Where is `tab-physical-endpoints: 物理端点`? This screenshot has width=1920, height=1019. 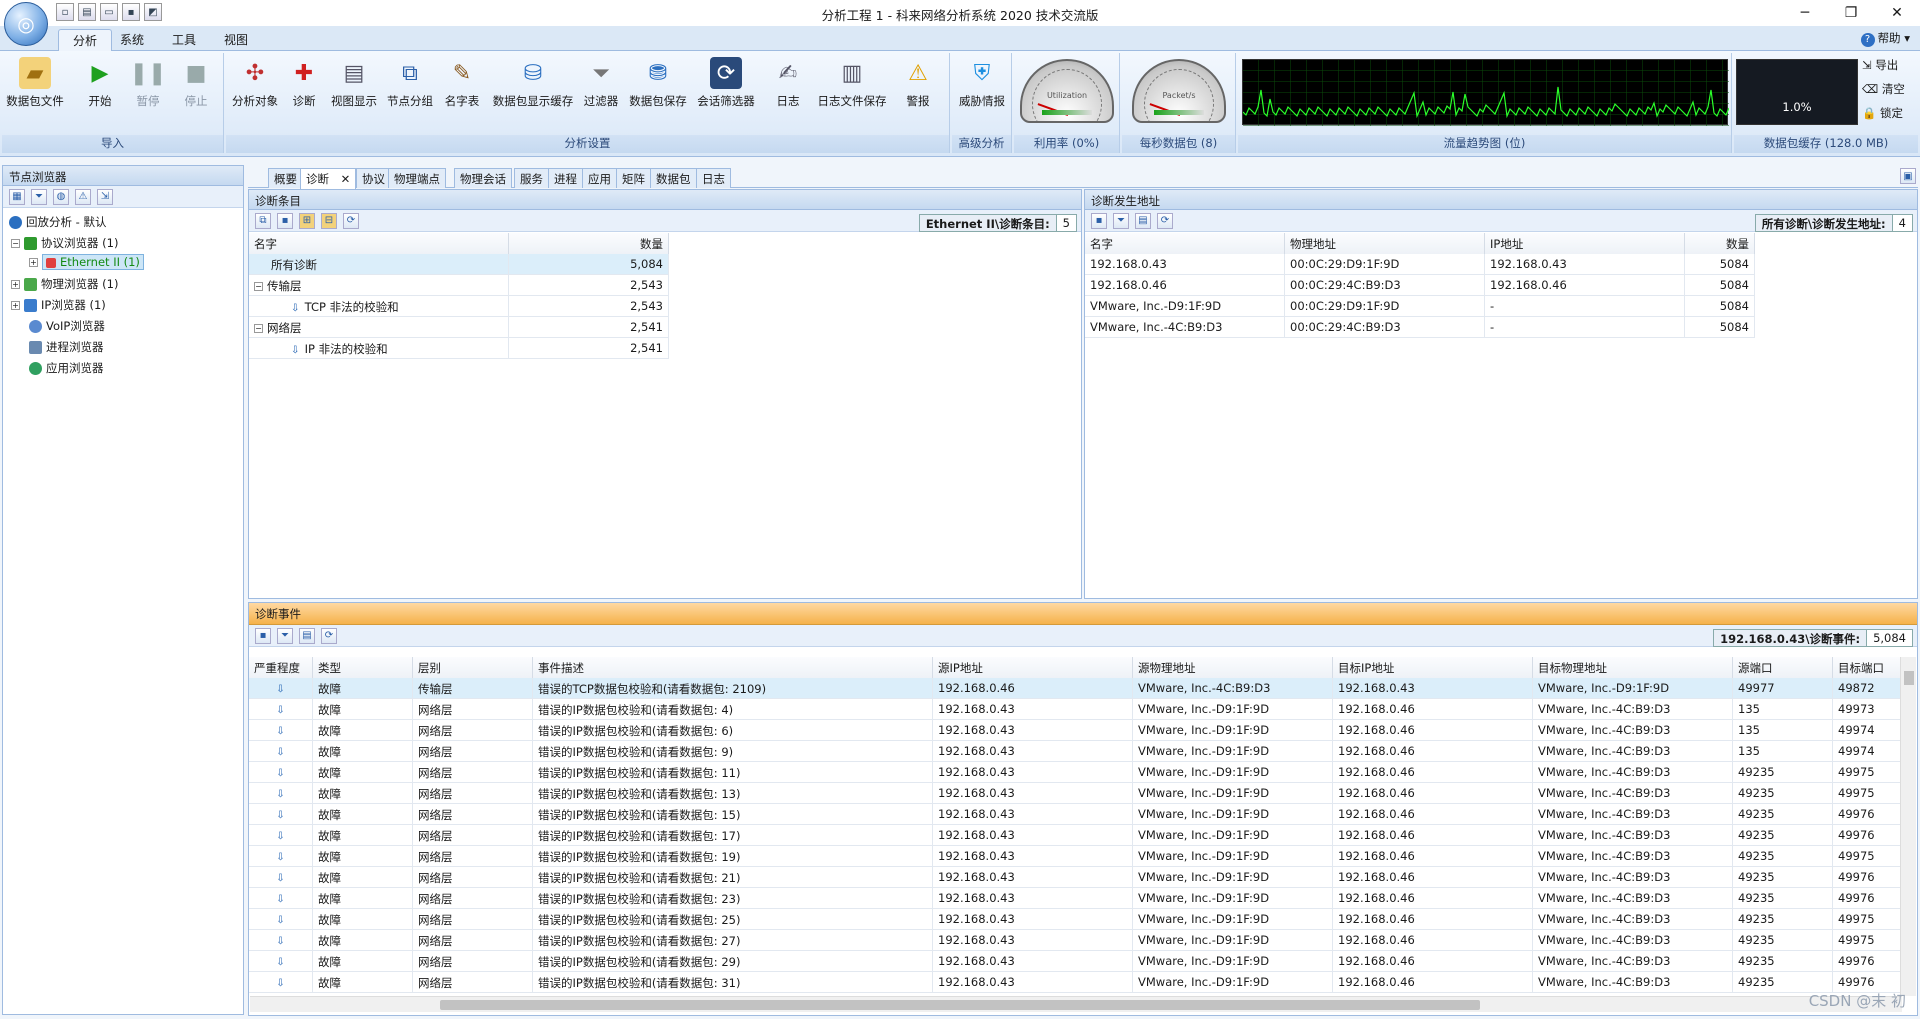
tab-physical-endpoints: 物理端点 is located at coordinates (417, 178).